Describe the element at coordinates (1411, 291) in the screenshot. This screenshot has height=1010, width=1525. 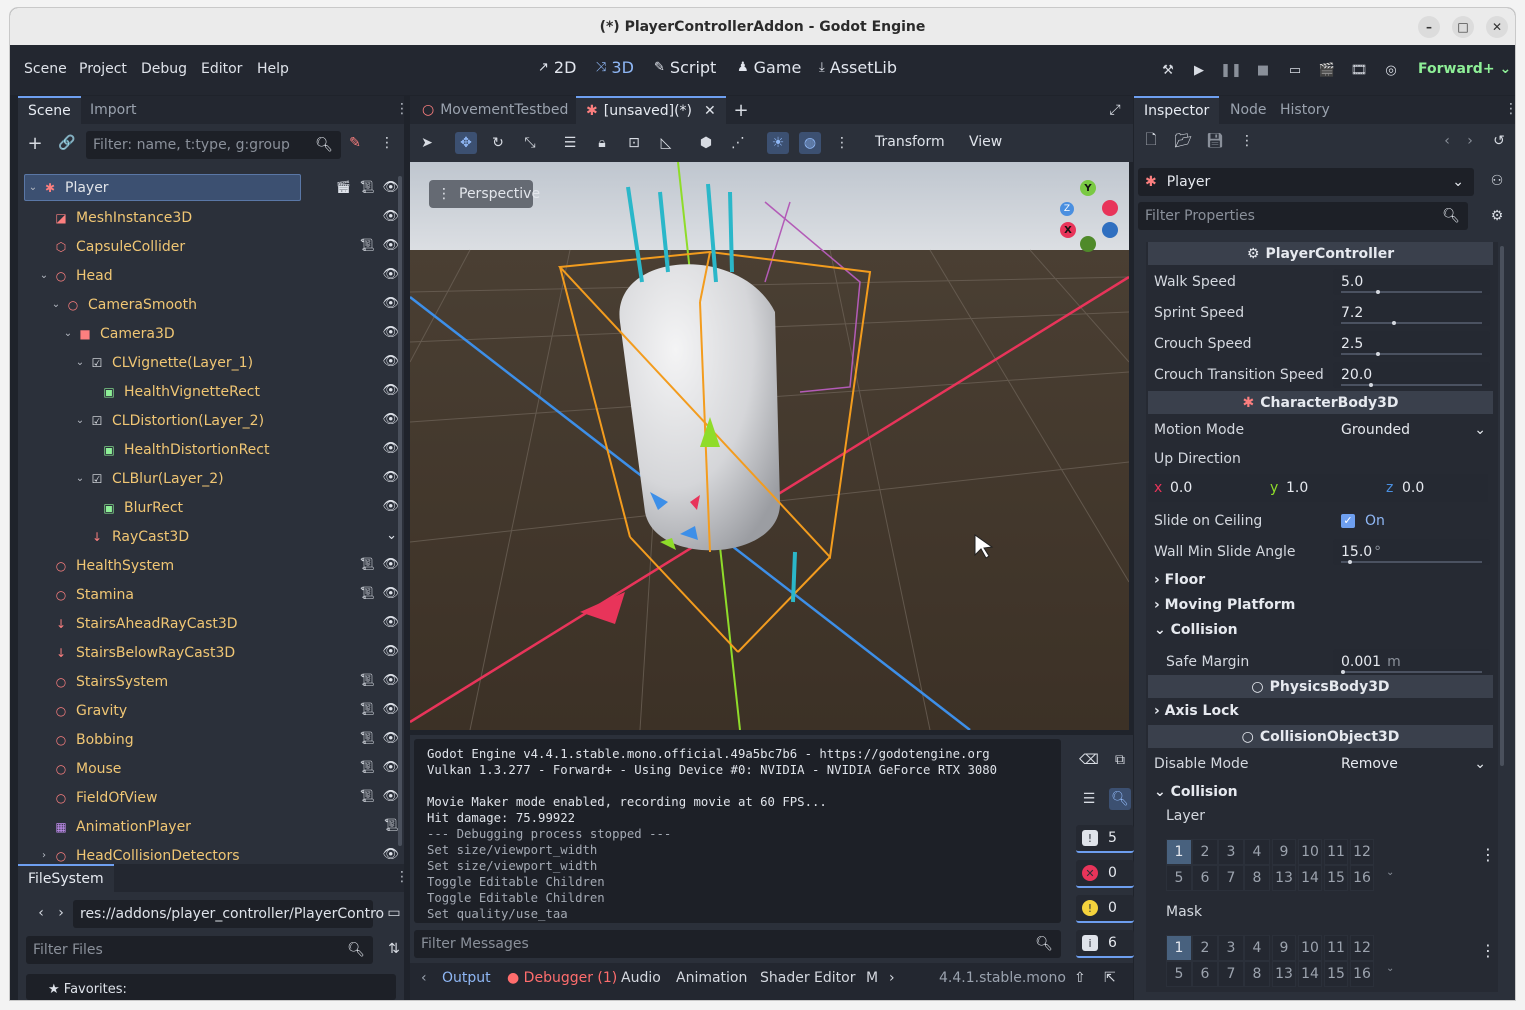
I see `walk-speed-slider` at that location.